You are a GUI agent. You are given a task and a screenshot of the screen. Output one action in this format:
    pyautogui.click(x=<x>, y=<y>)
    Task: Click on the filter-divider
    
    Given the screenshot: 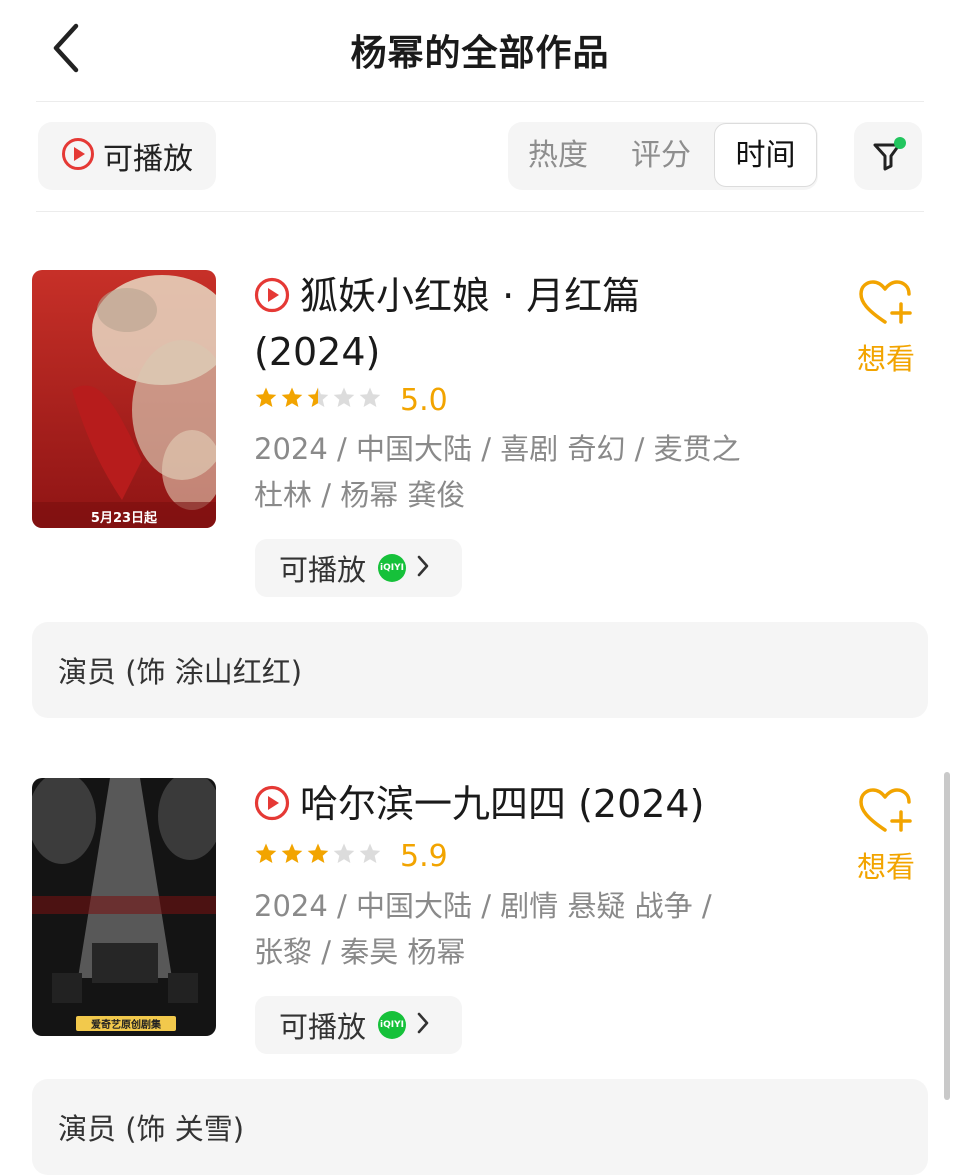 What is the action you would take?
    pyautogui.click(x=480, y=211)
    